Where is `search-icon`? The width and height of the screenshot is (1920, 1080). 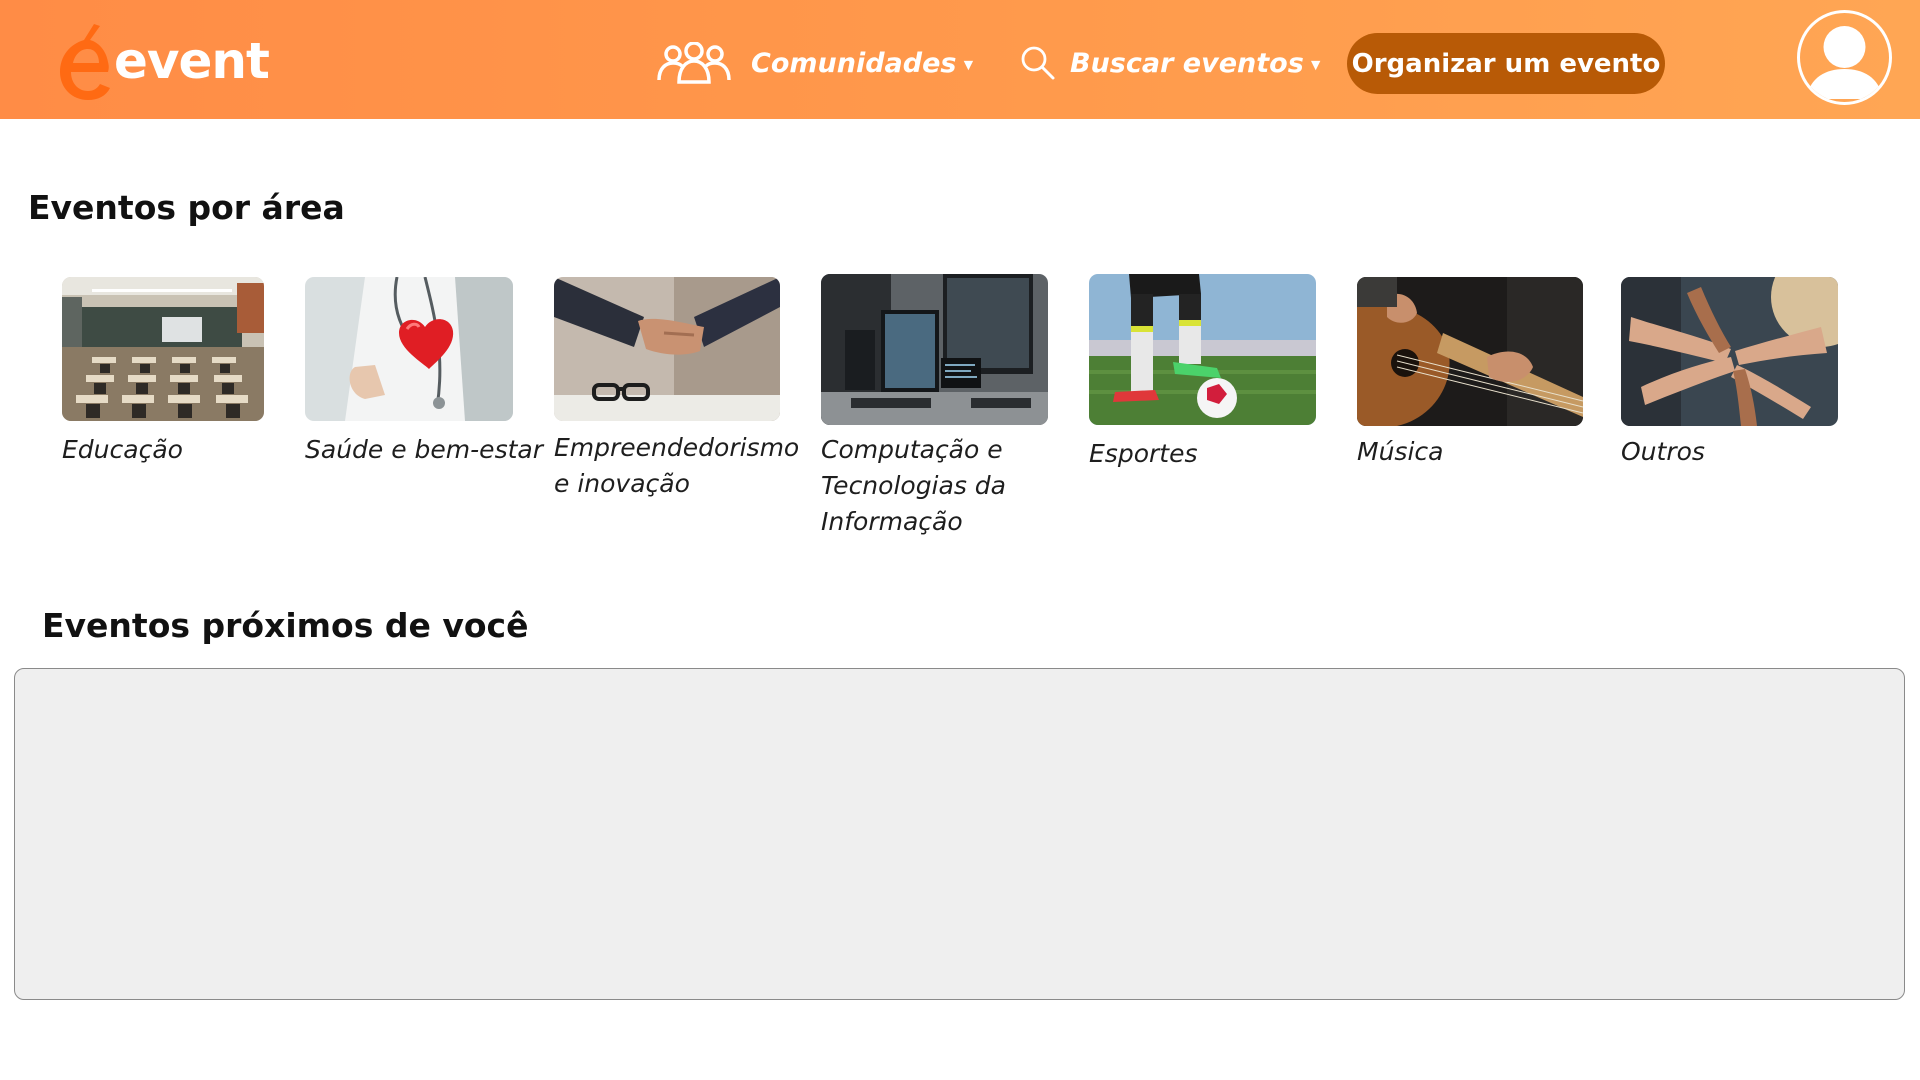 search-icon is located at coordinates (1038, 63).